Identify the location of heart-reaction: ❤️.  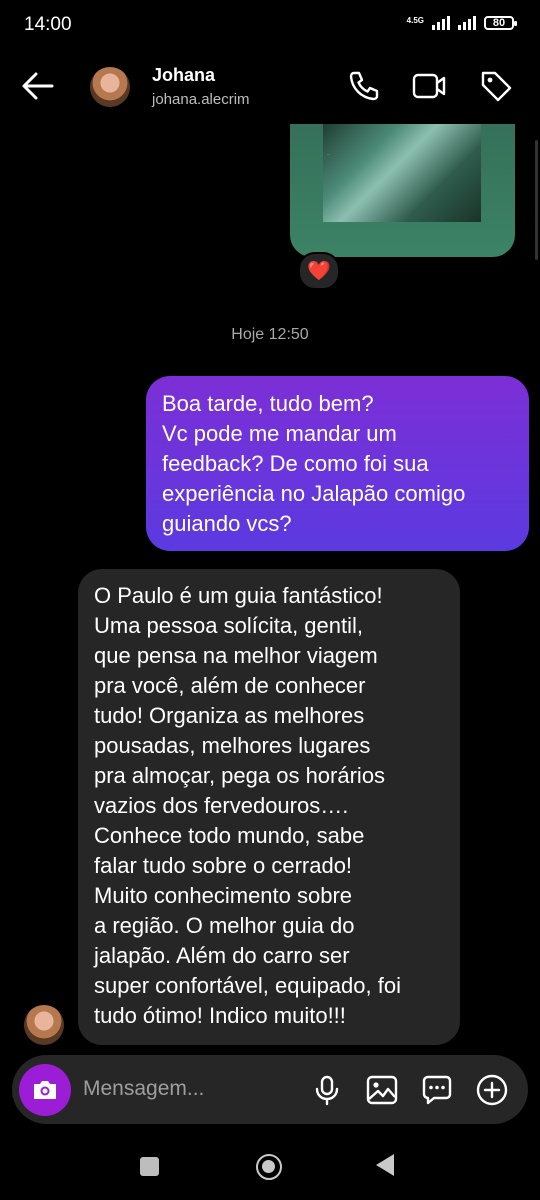
(319, 271).